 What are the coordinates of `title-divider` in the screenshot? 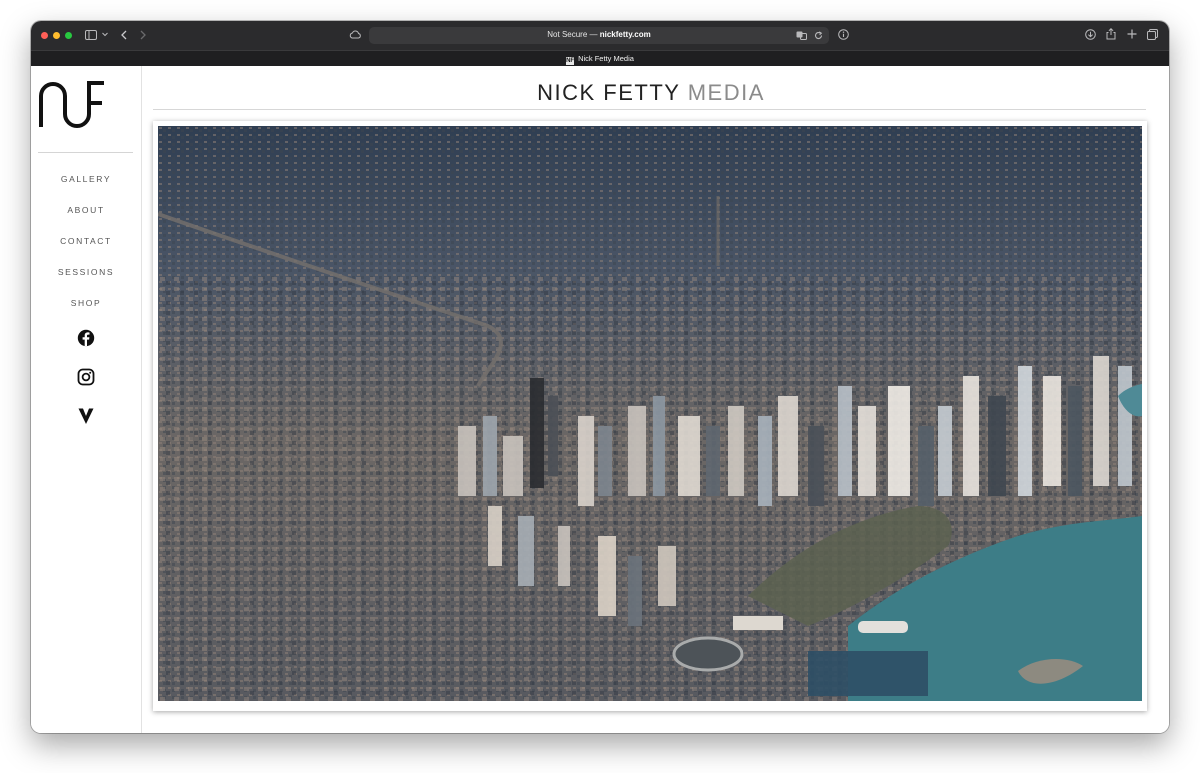 It's located at (649, 109).